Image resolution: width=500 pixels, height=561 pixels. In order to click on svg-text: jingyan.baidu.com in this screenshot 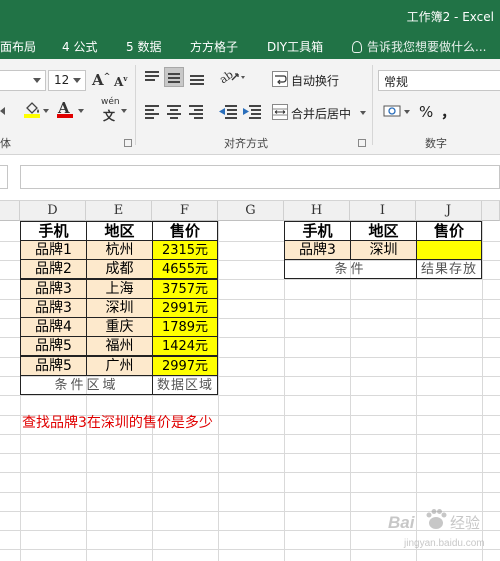, I will do `click(444, 543)`.